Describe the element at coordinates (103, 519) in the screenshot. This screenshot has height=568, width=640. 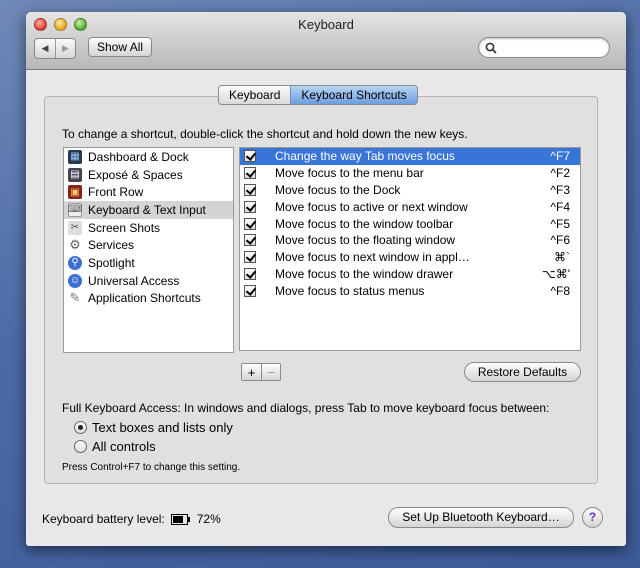
I see `battery-label: Keyboard battery level:` at that location.